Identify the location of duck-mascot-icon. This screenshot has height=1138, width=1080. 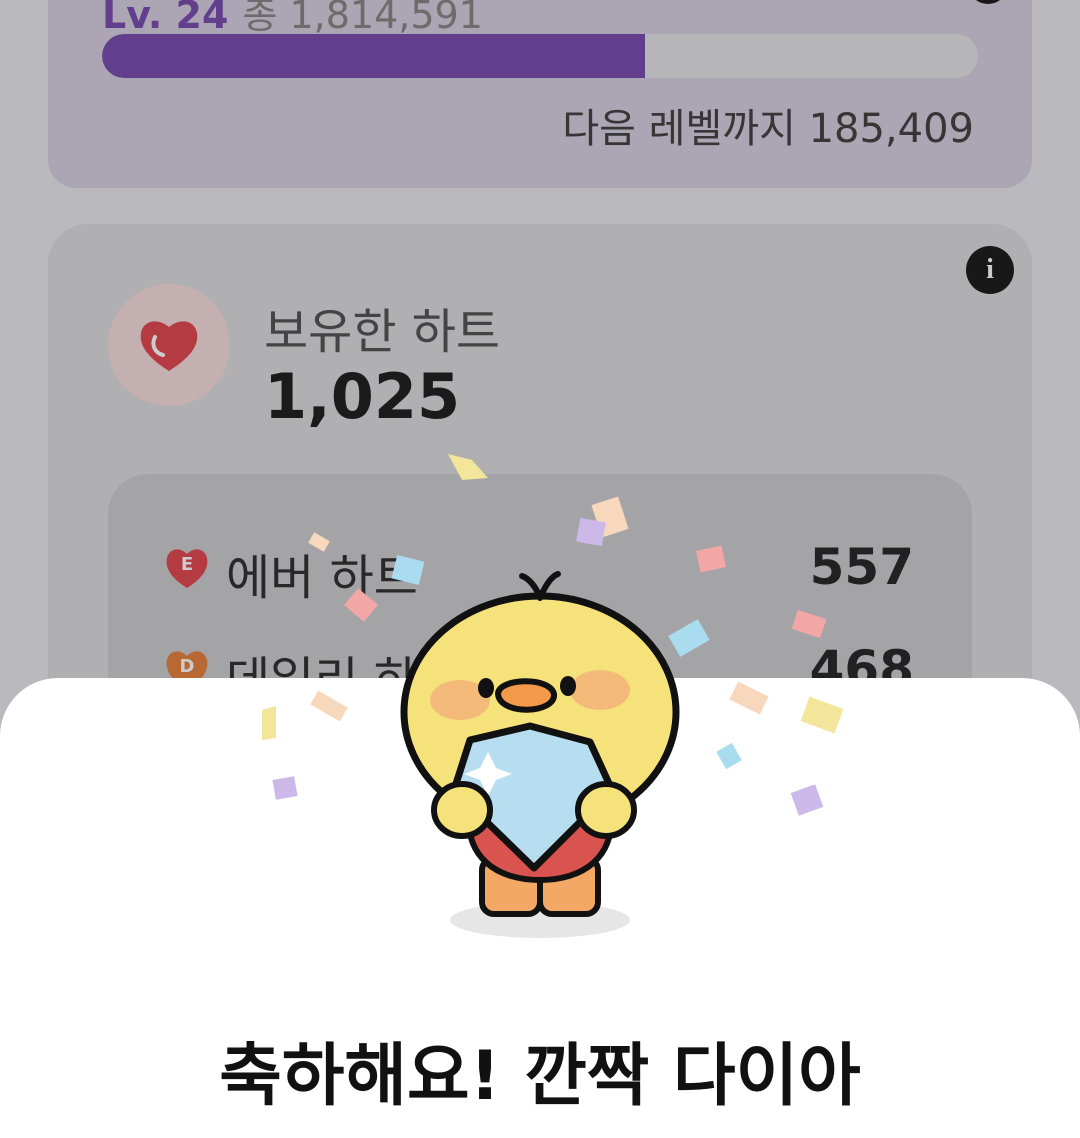
(540, 754).